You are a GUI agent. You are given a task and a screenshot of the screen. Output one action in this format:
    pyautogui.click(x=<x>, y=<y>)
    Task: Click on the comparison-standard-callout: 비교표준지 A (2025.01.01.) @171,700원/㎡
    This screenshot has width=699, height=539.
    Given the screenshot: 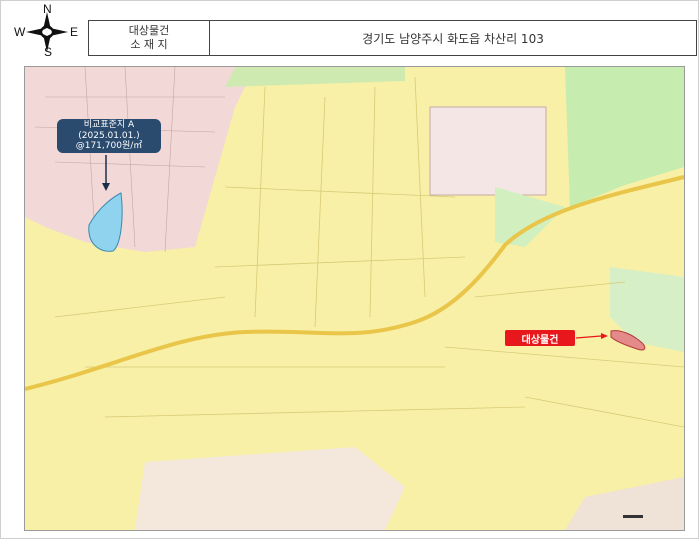 What is the action you would take?
    pyautogui.click(x=109, y=136)
    